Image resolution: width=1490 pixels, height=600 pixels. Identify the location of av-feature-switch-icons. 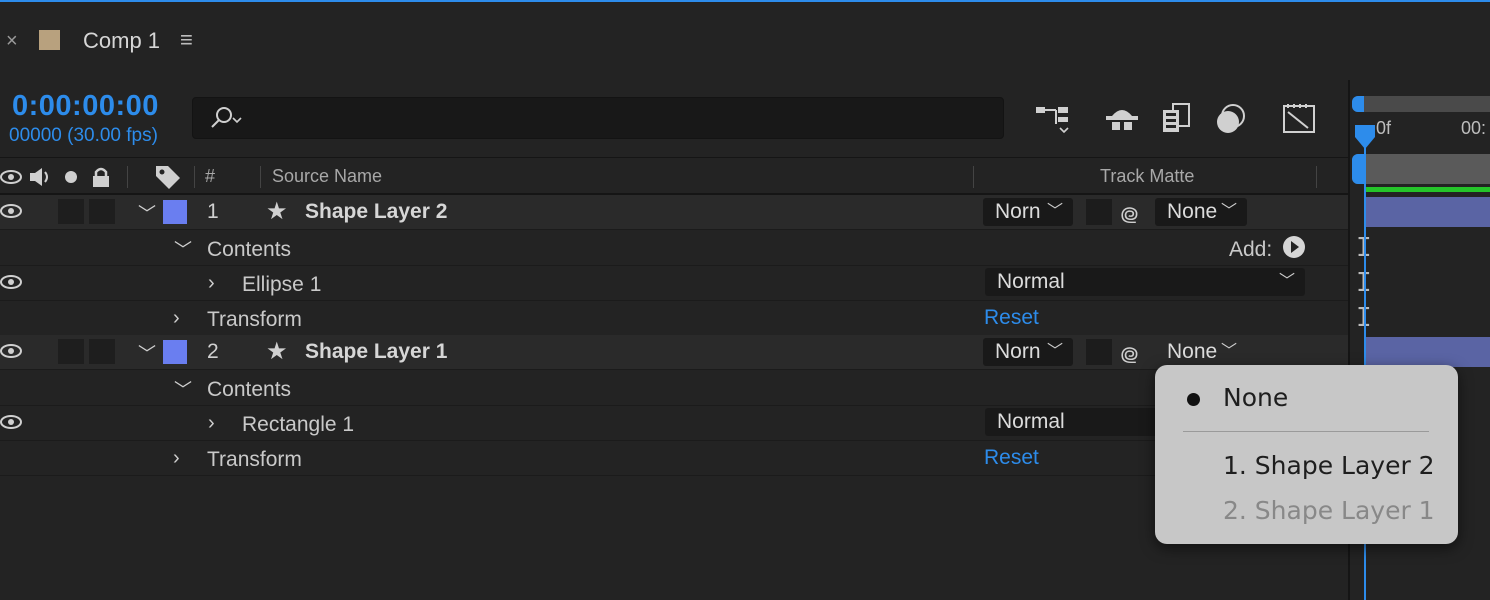
(54, 177).